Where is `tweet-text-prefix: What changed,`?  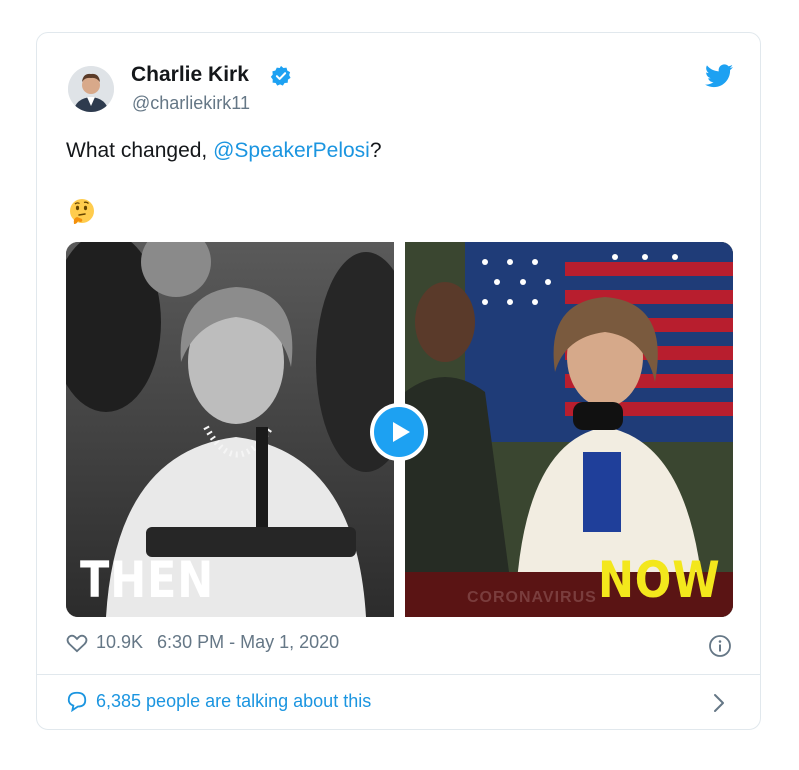 tweet-text-prefix: What changed, is located at coordinates (140, 150).